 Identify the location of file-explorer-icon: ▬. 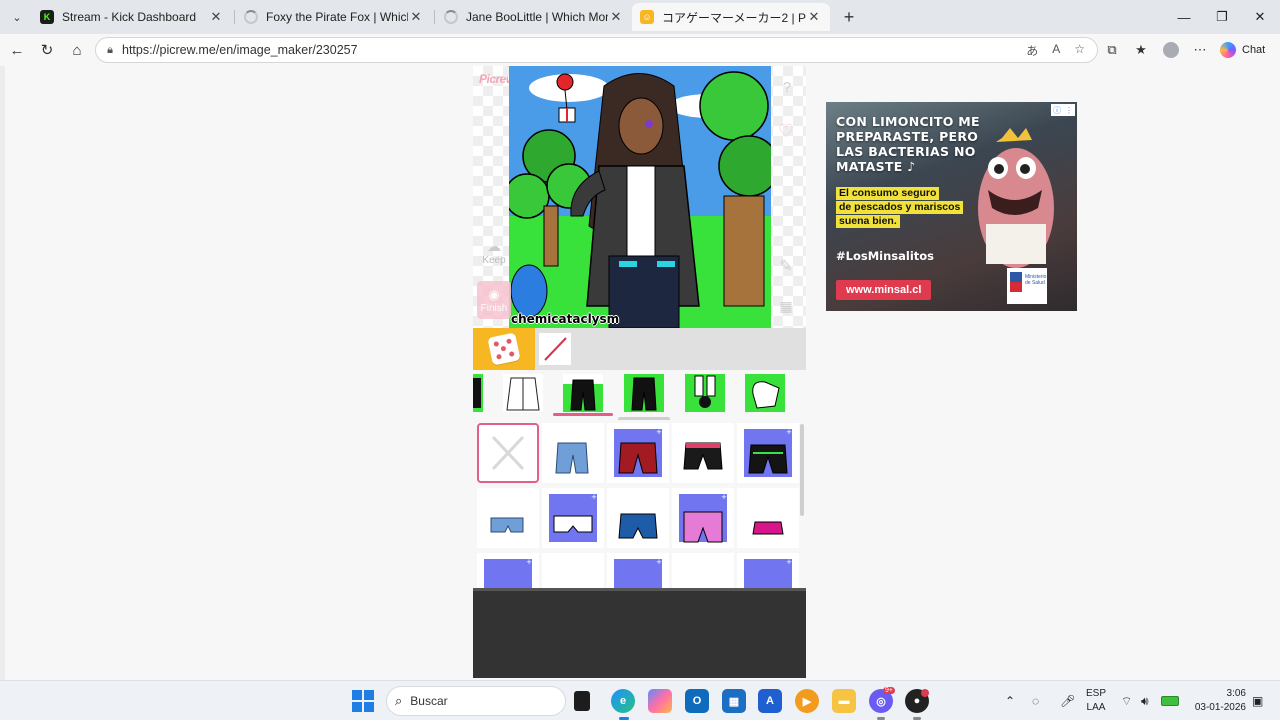
(844, 701).